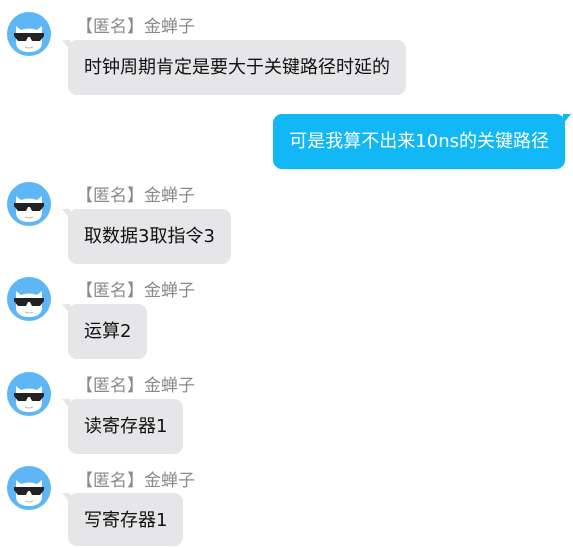 The image size is (573, 548). Describe the element at coordinates (422, 141) in the screenshot. I see `message-bubble-outgoing: 可是我算不出来10ns的关键路径` at that location.